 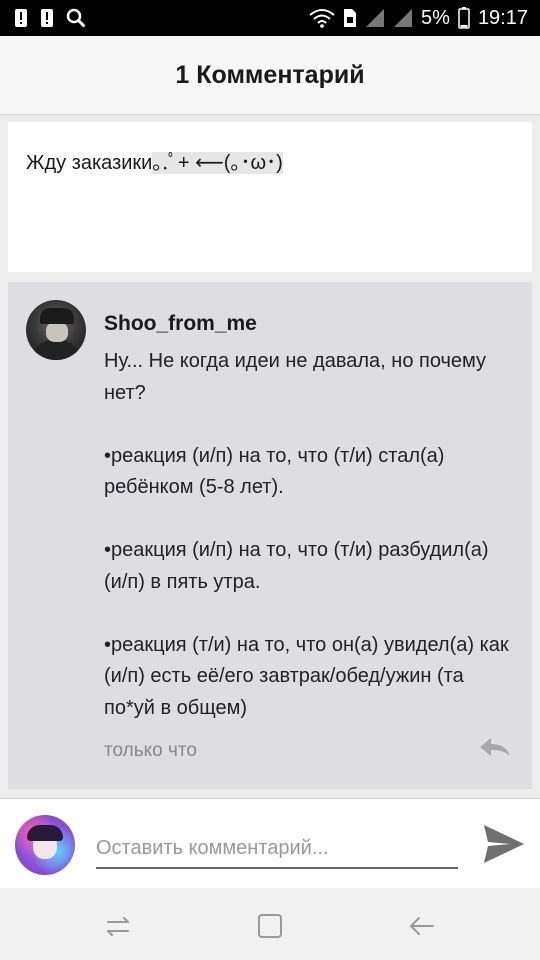 I want to click on battery-percent: 5%, so click(x=435, y=17).